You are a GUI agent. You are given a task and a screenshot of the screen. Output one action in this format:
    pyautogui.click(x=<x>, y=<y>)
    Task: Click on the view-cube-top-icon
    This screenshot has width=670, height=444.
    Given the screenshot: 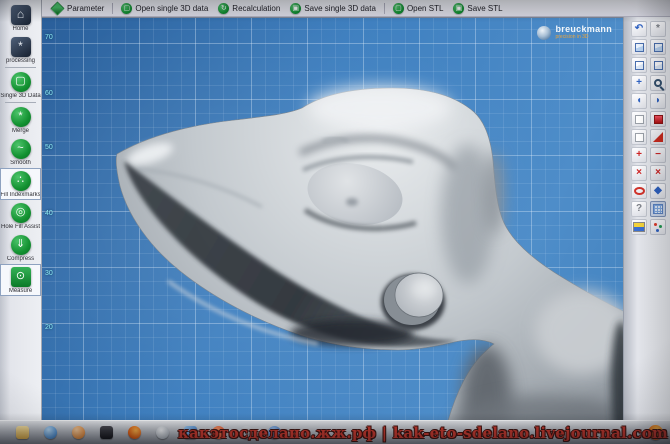 What is the action you would take?
    pyautogui.click(x=658, y=47)
    